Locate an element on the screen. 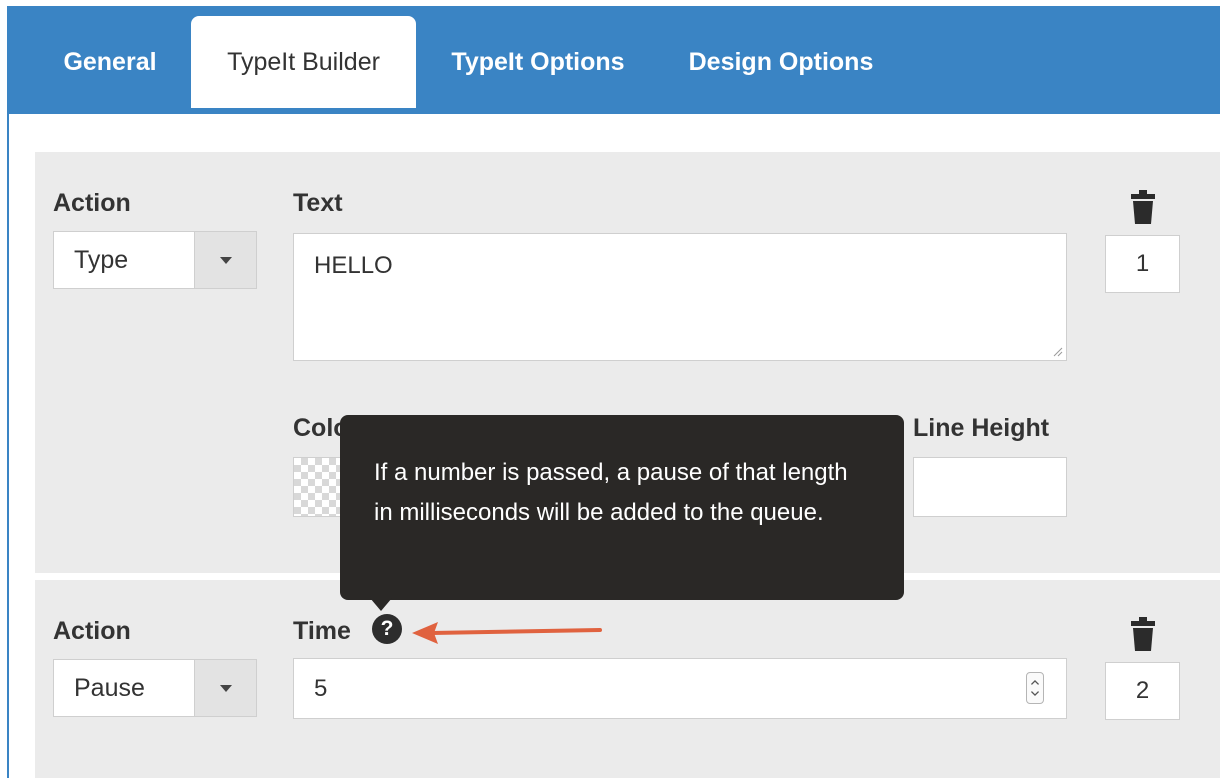 This screenshot has height=778, width=1220. text-input-value: HELLO is located at coordinates (353, 265).